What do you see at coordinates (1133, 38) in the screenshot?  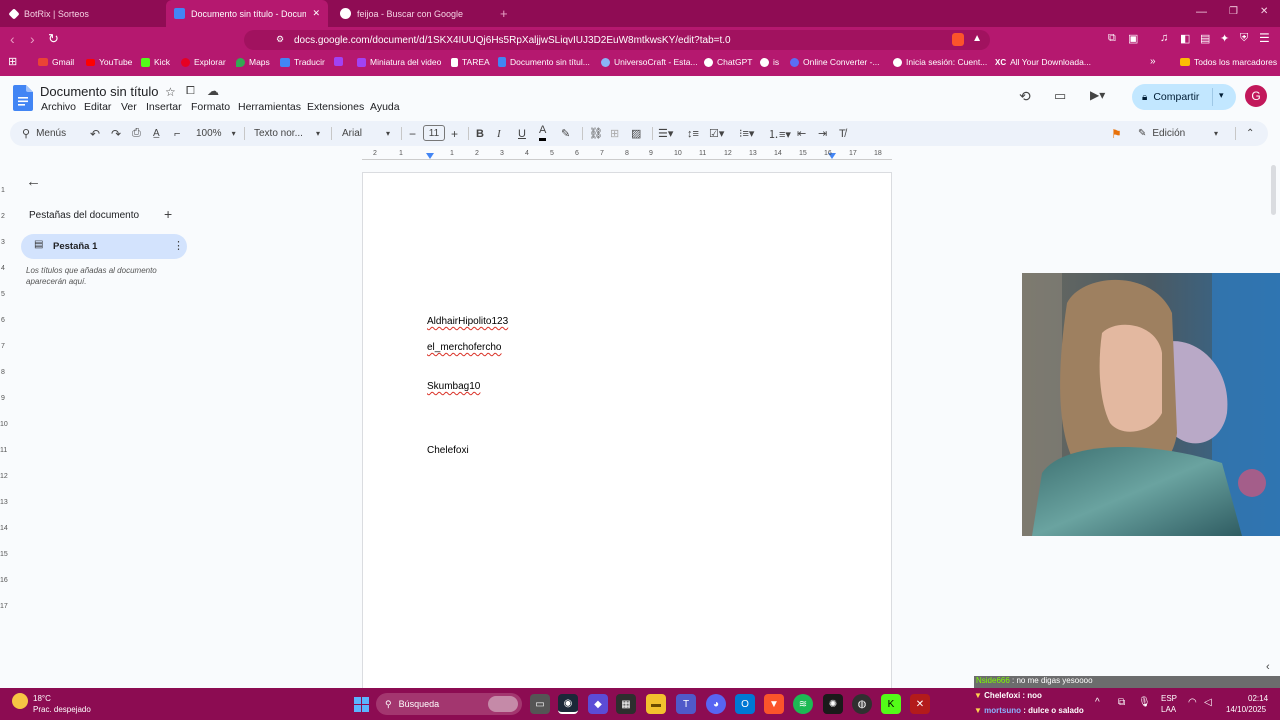 I see `extension-icon: ▣` at bounding box center [1133, 38].